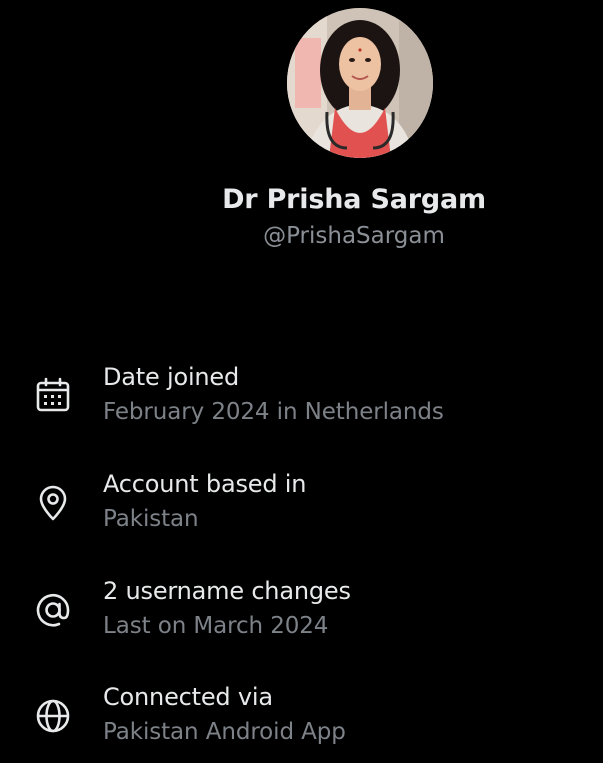 Image resolution: width=603 pixels, height=763 pixels. Describe the element at coordinates (171, 377) in the screenshot. I see `detail-label: Date joined` at that location.